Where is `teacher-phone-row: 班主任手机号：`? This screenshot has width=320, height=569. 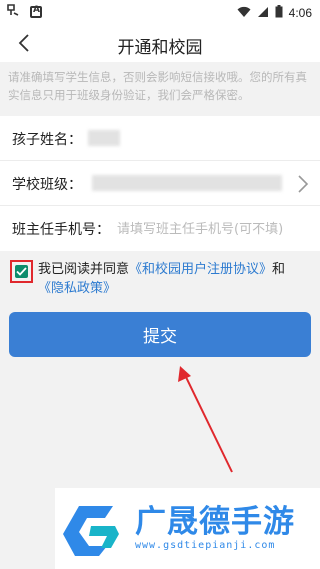 teacher-phone-row: 班主任手机号： is located at coordinates (160, 228).